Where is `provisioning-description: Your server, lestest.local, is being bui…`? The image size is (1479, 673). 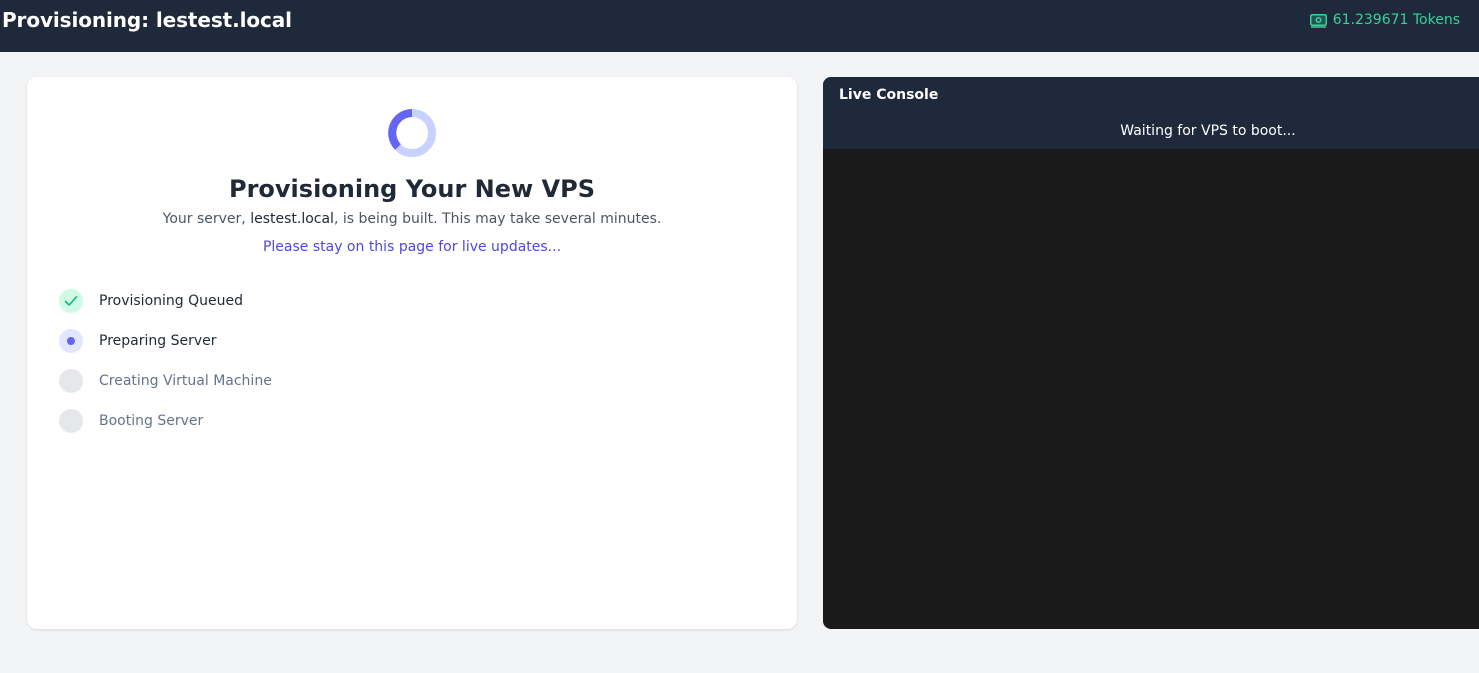
provisioning-description: Your server, lestest.local, is being bui… is located at coordinates (412, 219).